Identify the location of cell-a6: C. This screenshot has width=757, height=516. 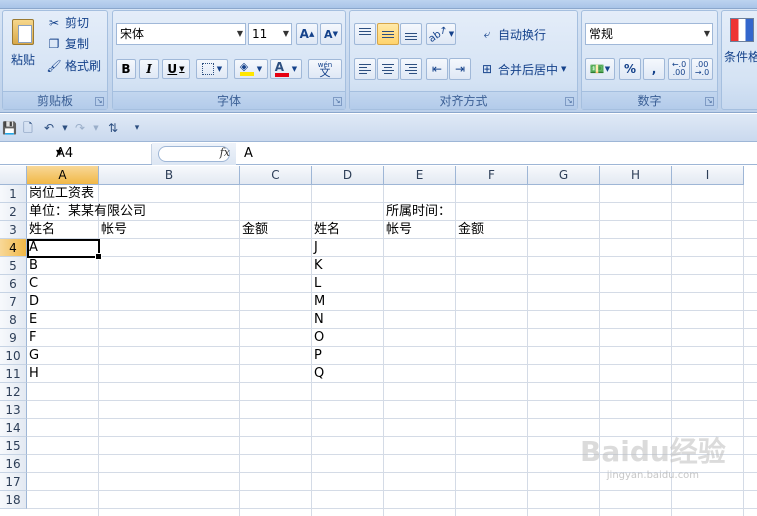
(32, 284).